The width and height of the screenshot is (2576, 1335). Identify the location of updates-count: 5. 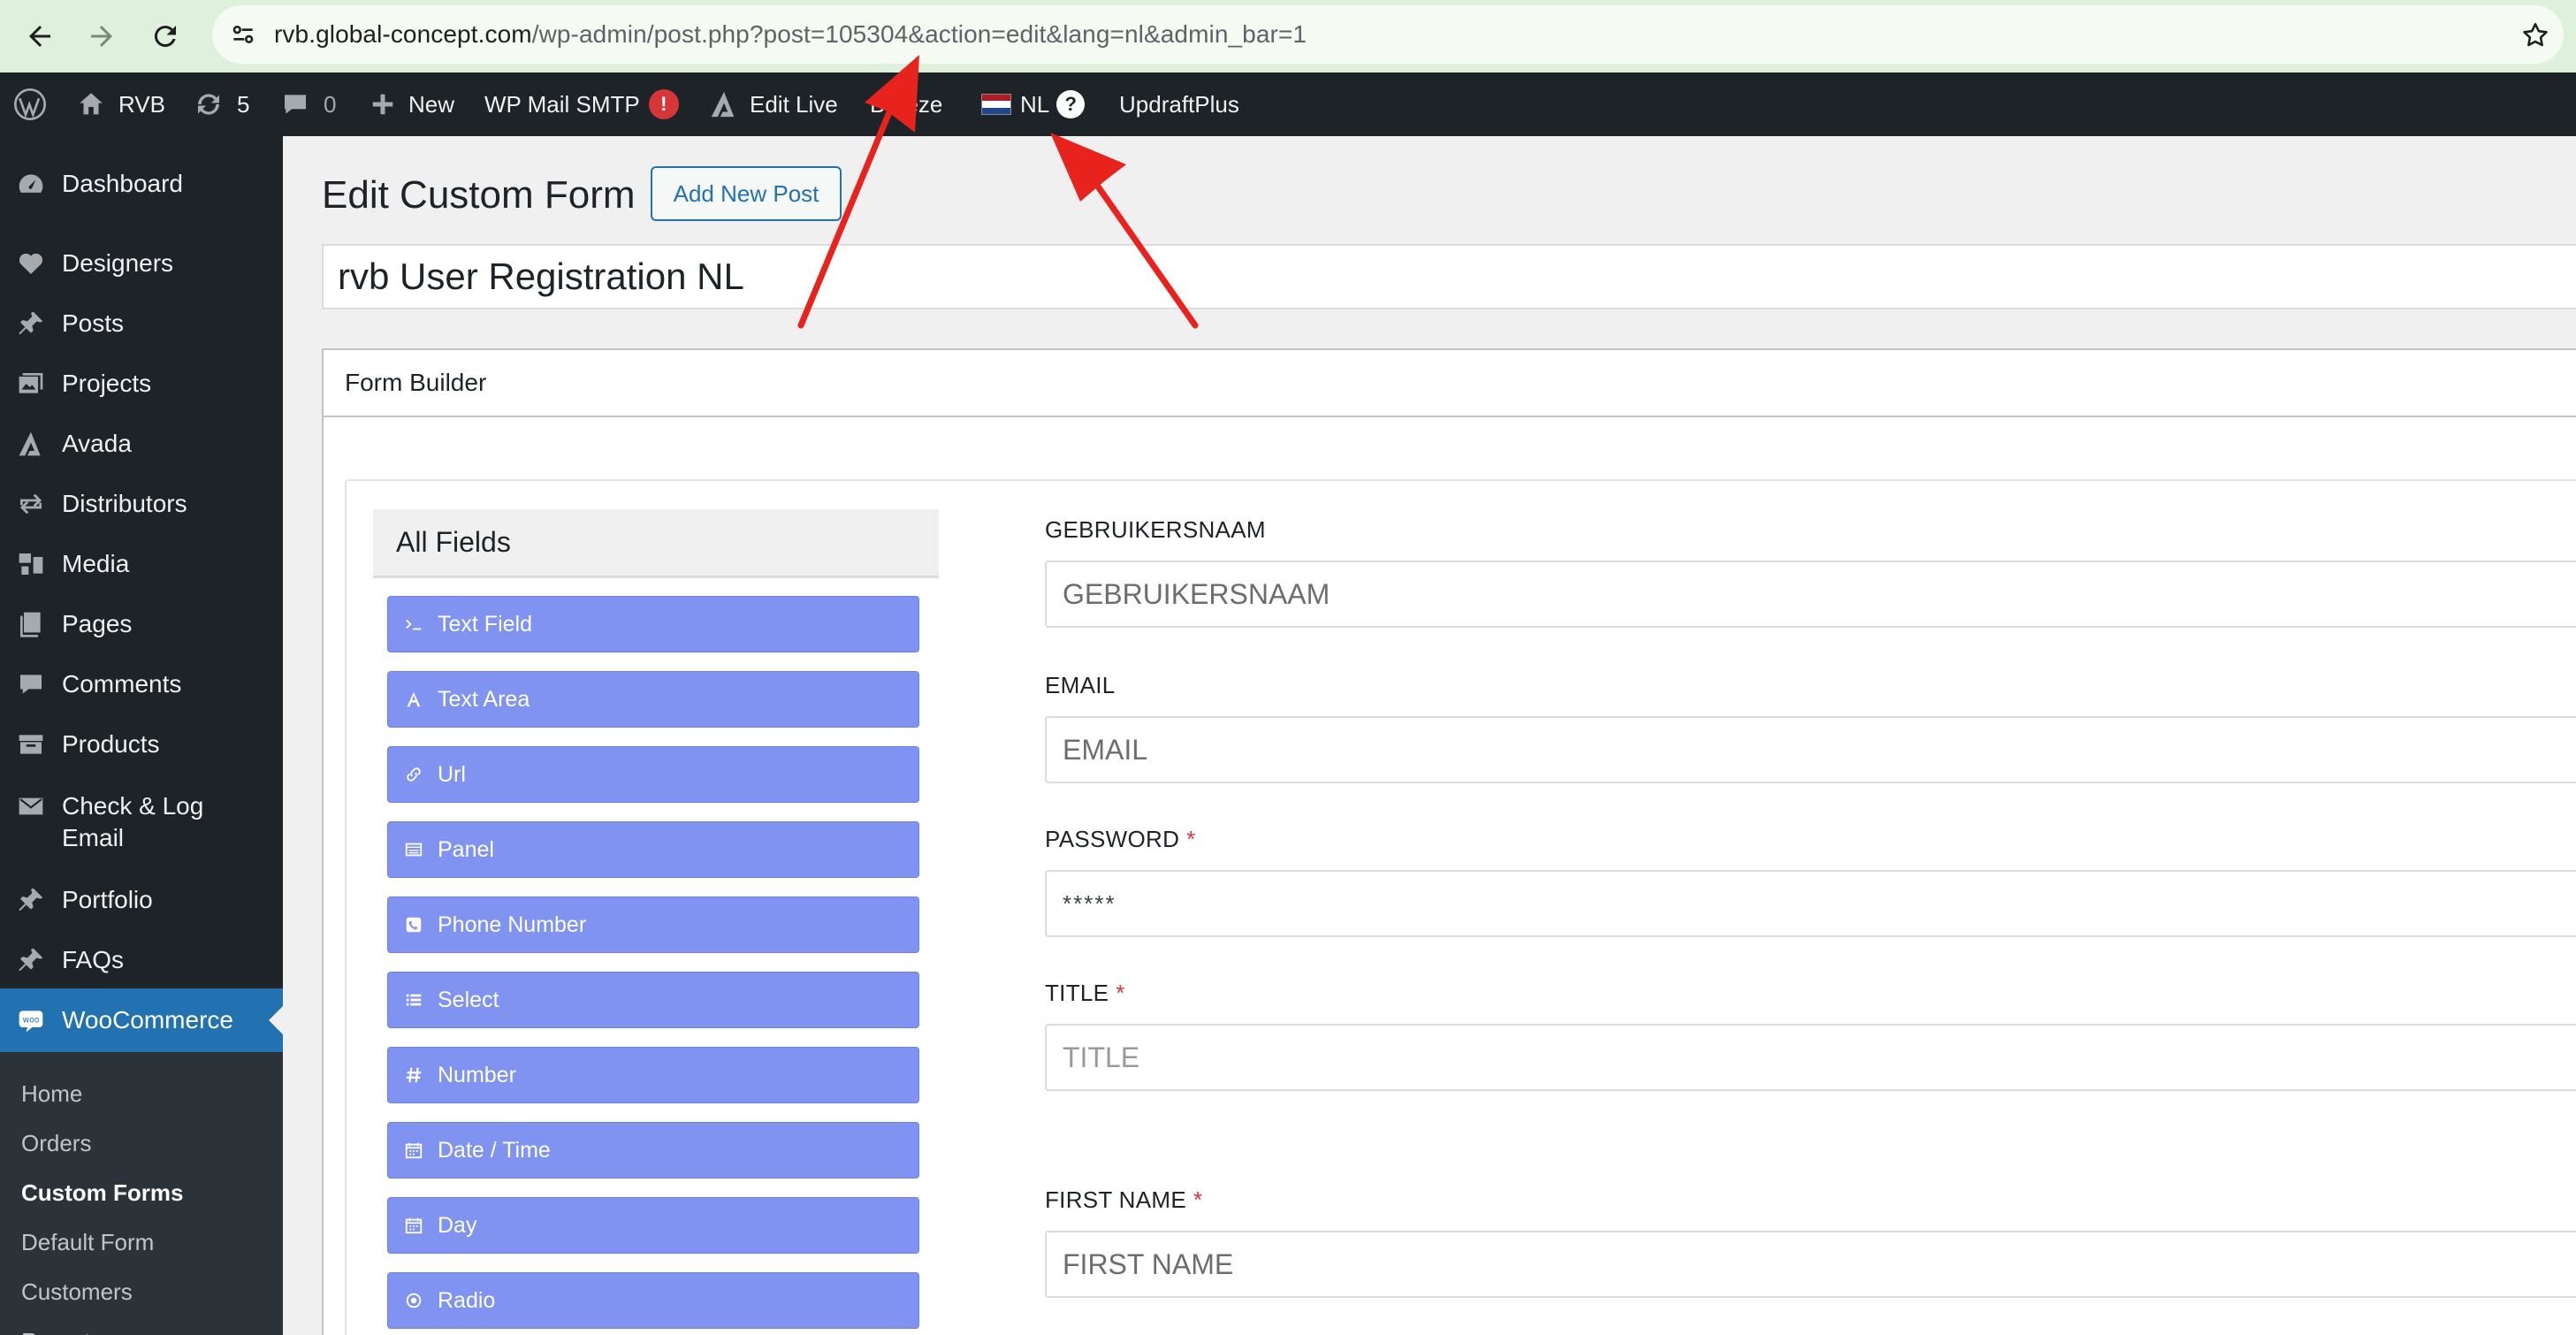
(243, 104).